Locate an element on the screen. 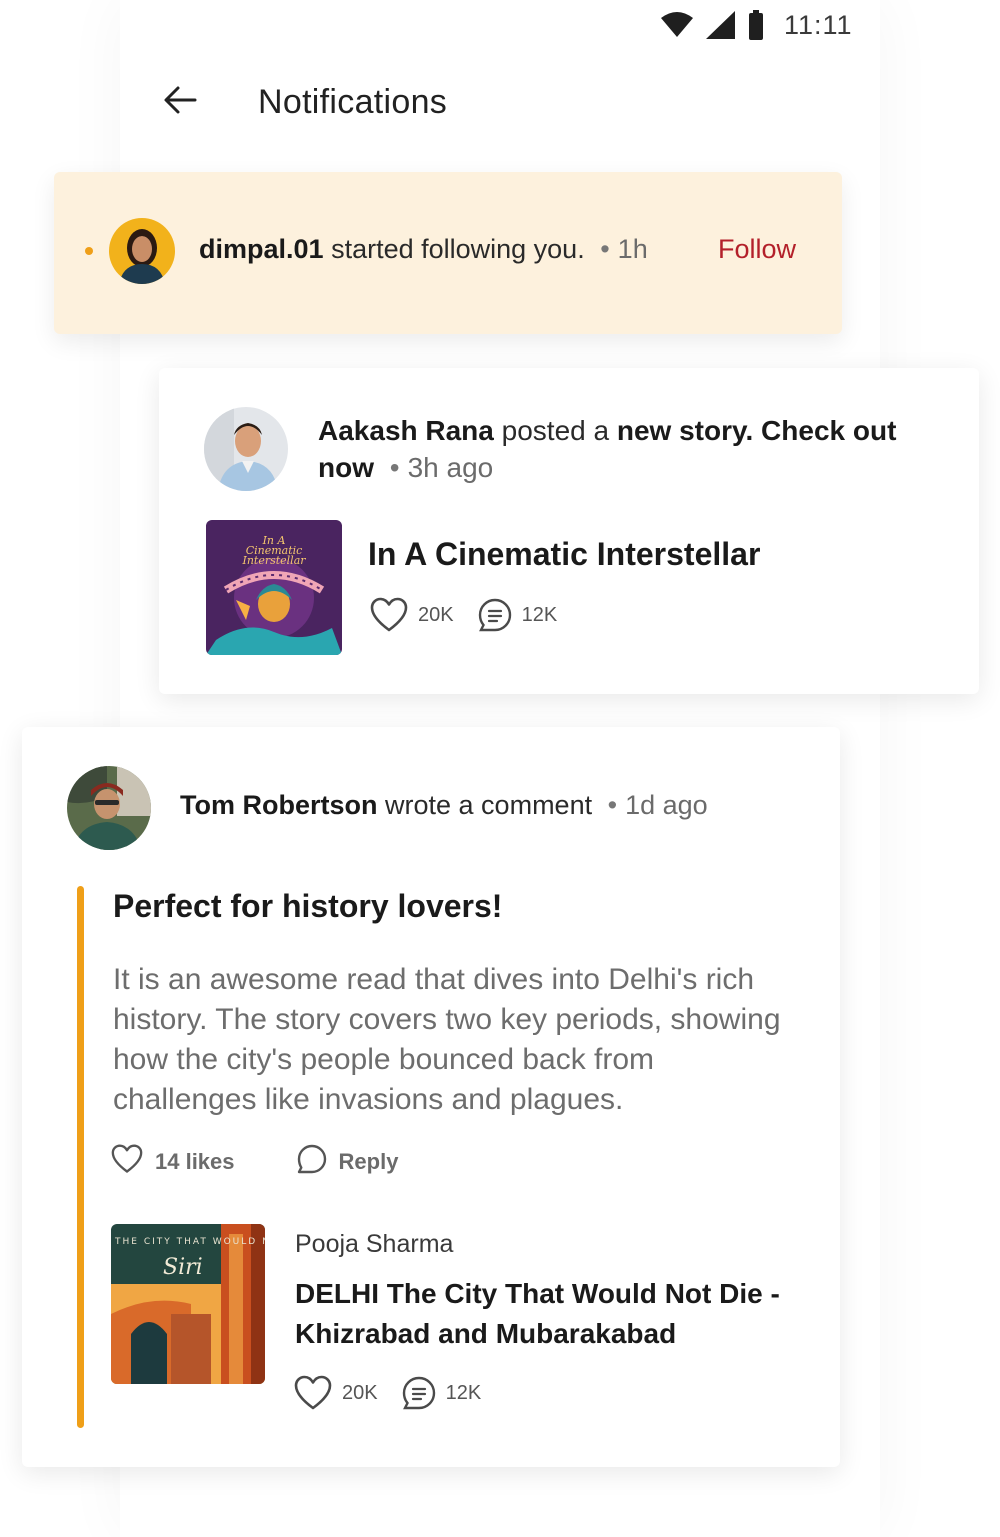 The image size is (1000, 1537). follow-notification-text: dimpal.01 started following you. • 1h is located at coordinates (423, 249).